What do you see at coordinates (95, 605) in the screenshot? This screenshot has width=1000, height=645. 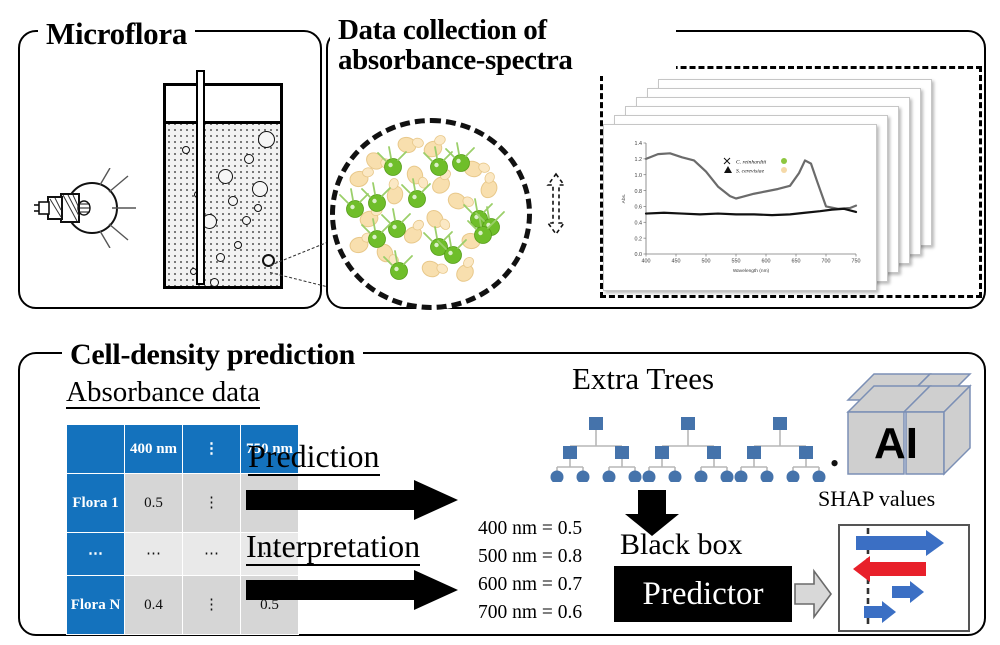 I see `row-header: Flora N` at bounding box center [95, 605].